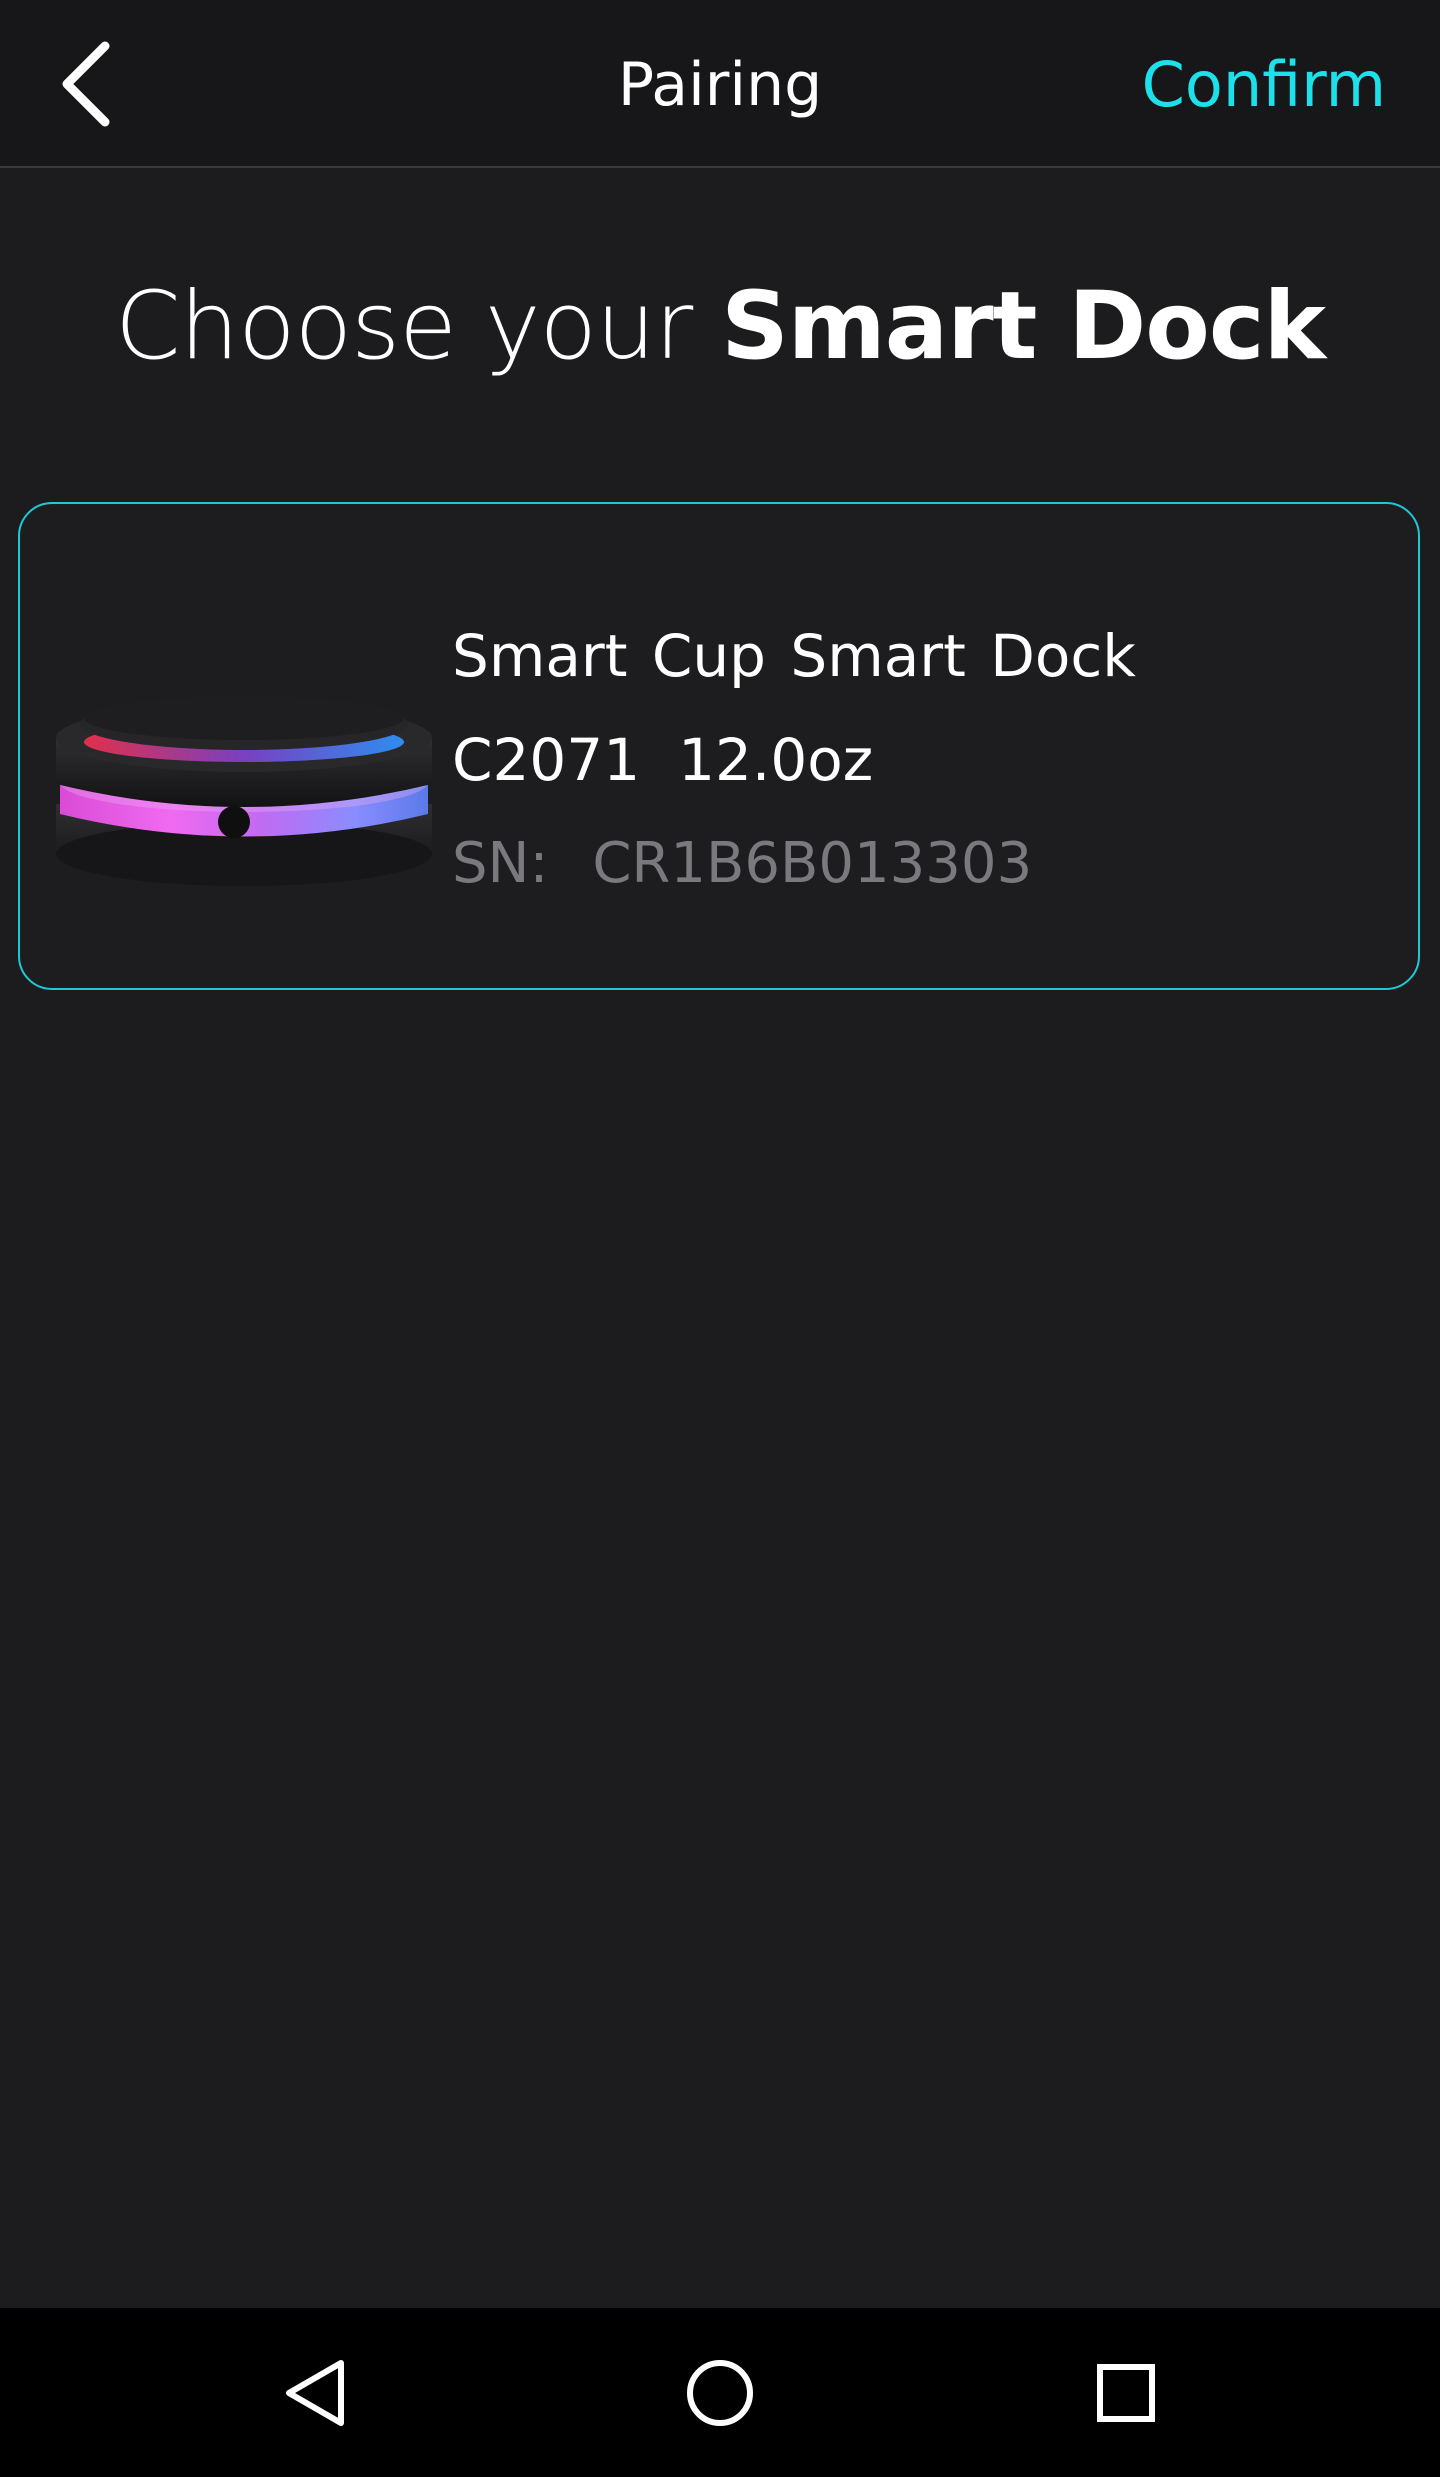  I want to click on device-capacity: 12.0oz, so click(776, 760).